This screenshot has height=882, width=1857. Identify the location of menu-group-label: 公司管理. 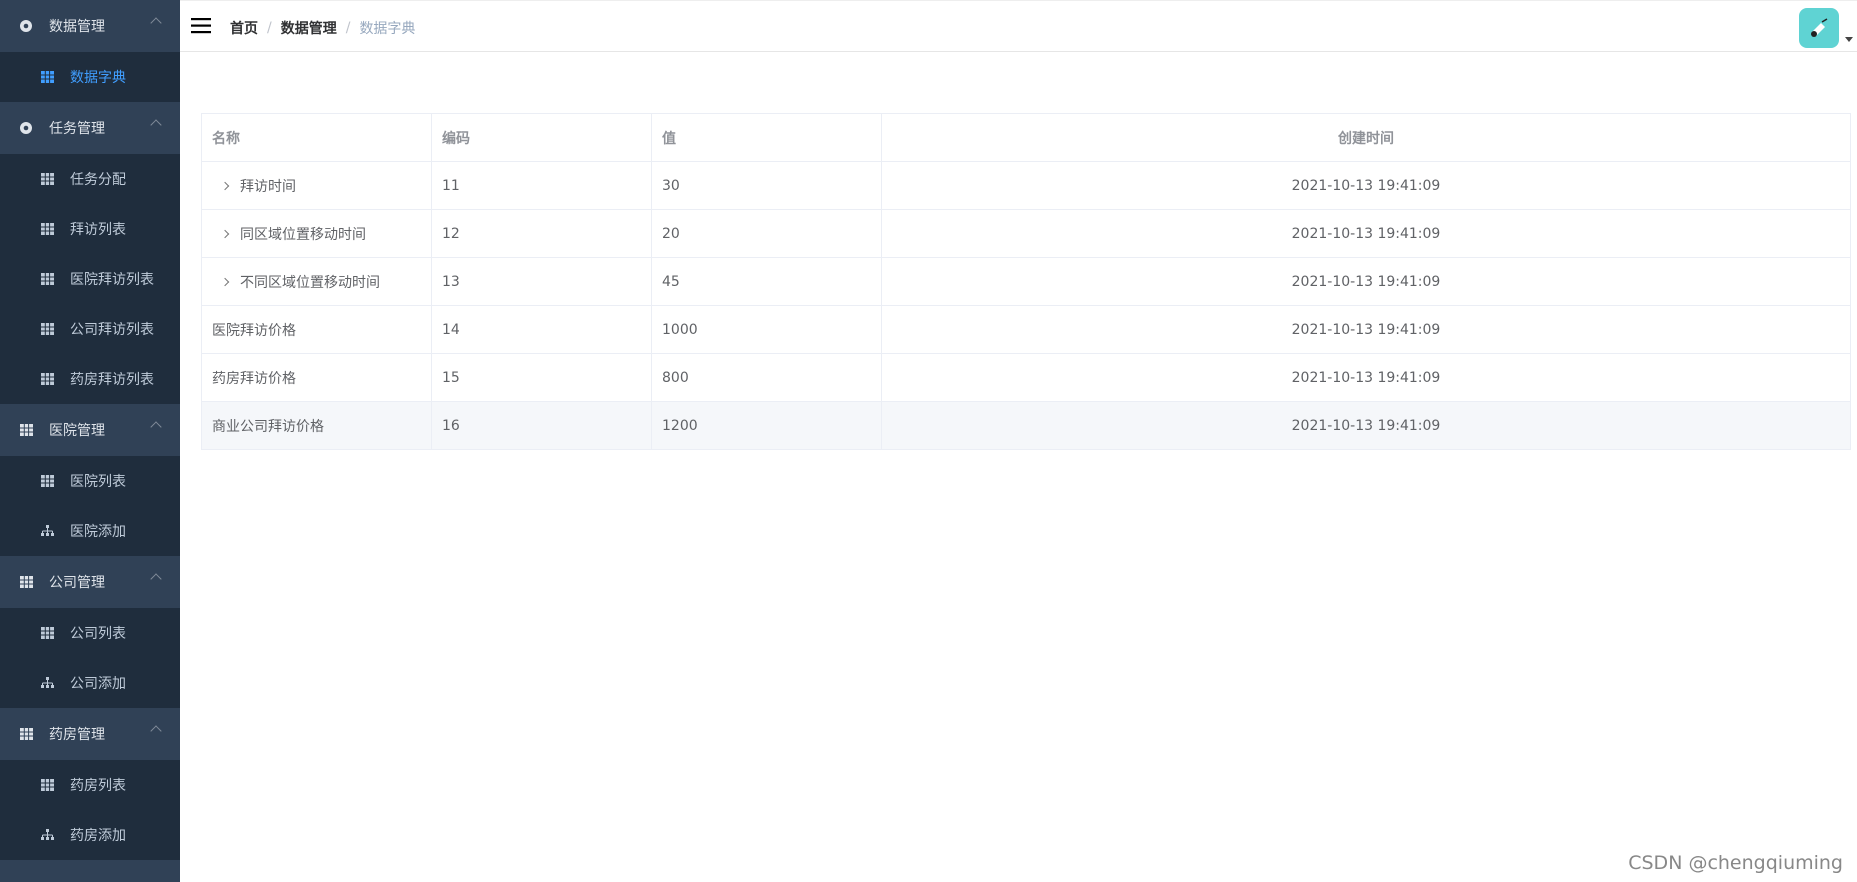
(77, 583).